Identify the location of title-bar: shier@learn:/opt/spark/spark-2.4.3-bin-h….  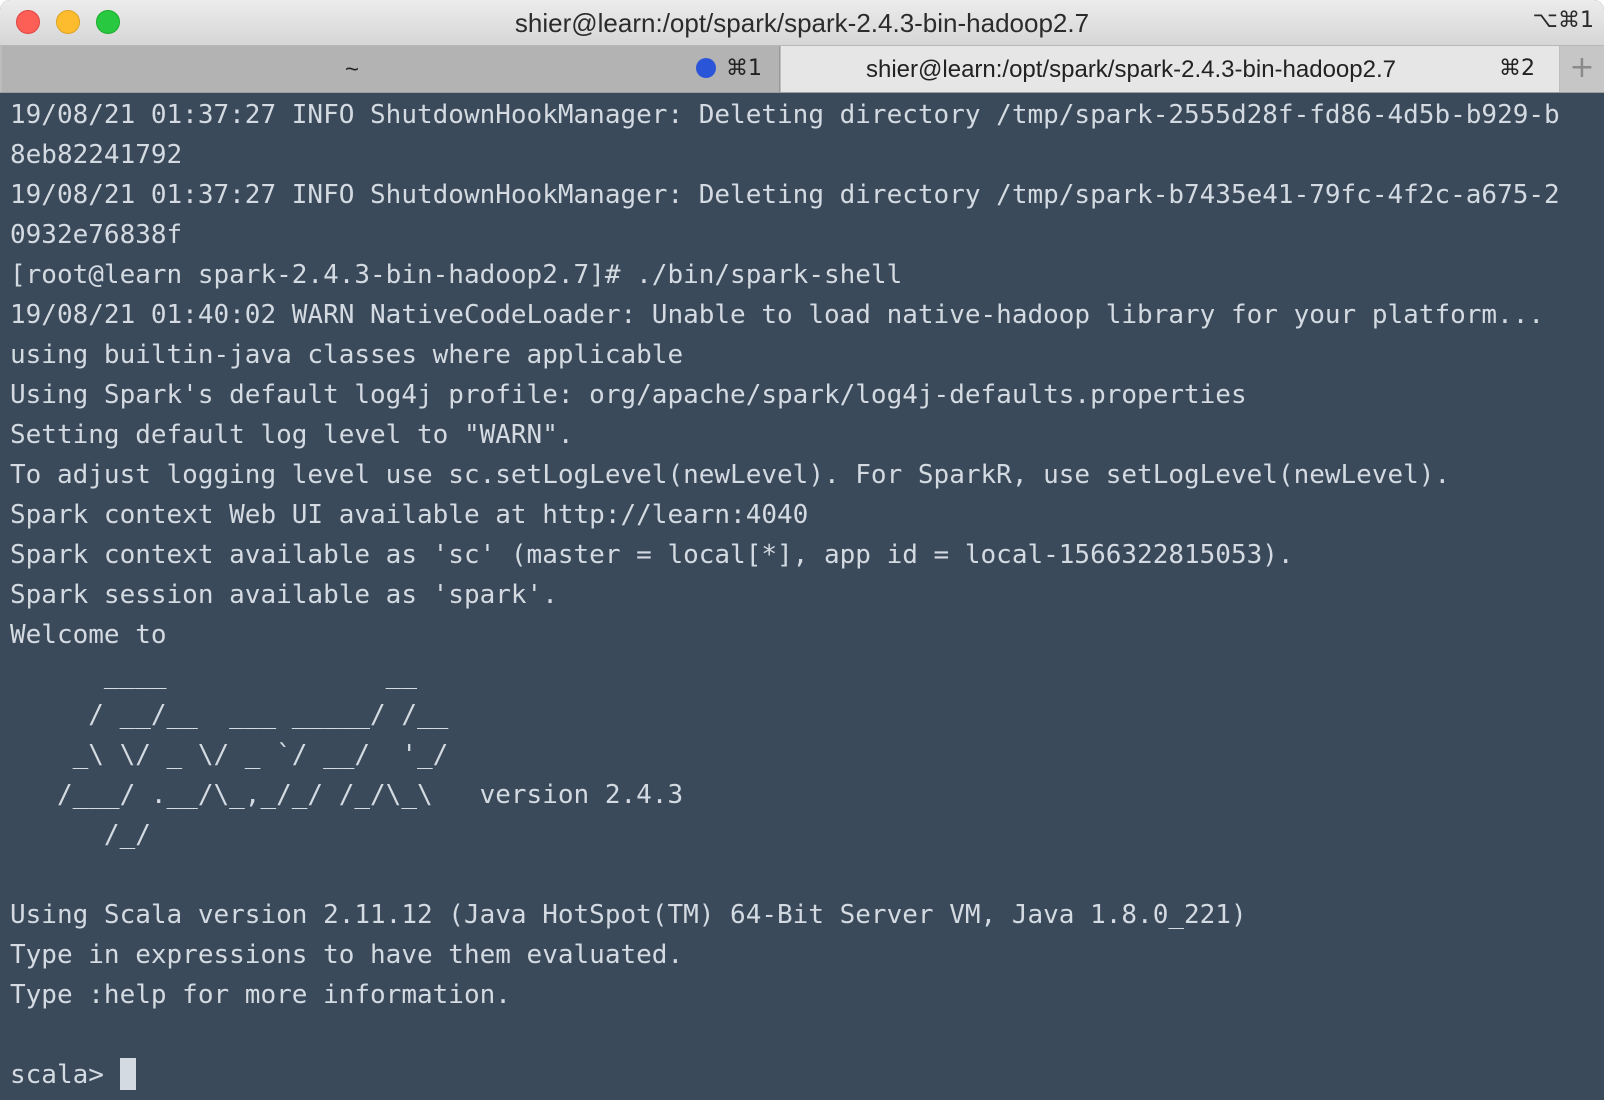
(802, 23).